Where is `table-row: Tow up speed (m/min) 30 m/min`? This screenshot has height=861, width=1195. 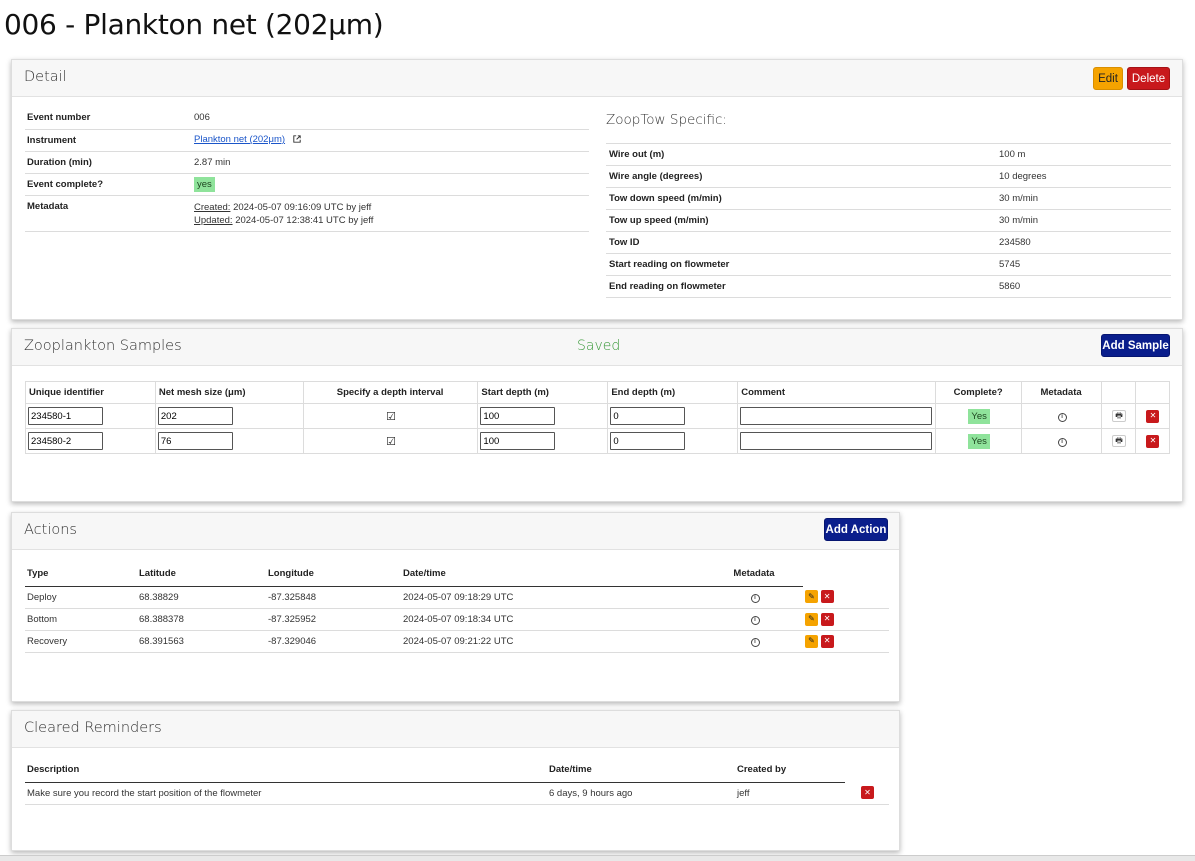
table-row: Tow up speed (m/min) 30 m/min is located at coordinates (888, 220).